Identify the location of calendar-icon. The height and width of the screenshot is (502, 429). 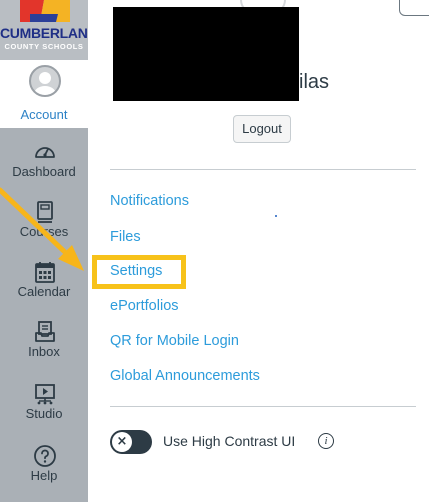
(45, 272).